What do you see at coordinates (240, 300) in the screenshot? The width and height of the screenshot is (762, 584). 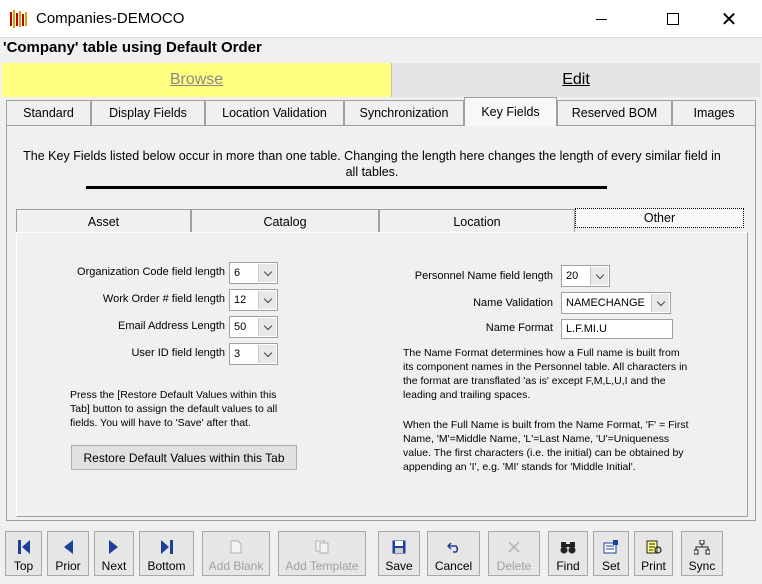 I see `work-order-length-value: 12` at bounding box center [240, 300].